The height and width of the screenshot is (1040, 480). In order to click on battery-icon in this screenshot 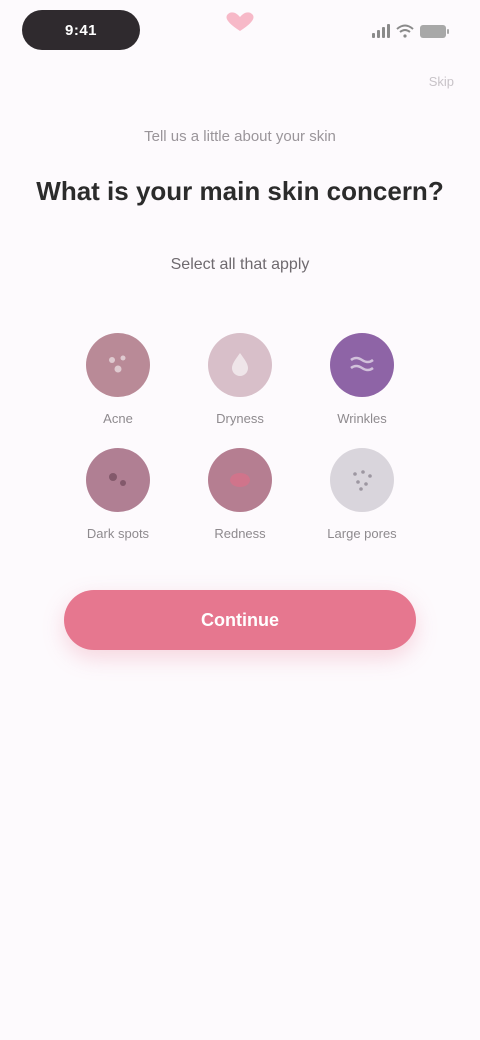, I will do `click(434, 31)`.